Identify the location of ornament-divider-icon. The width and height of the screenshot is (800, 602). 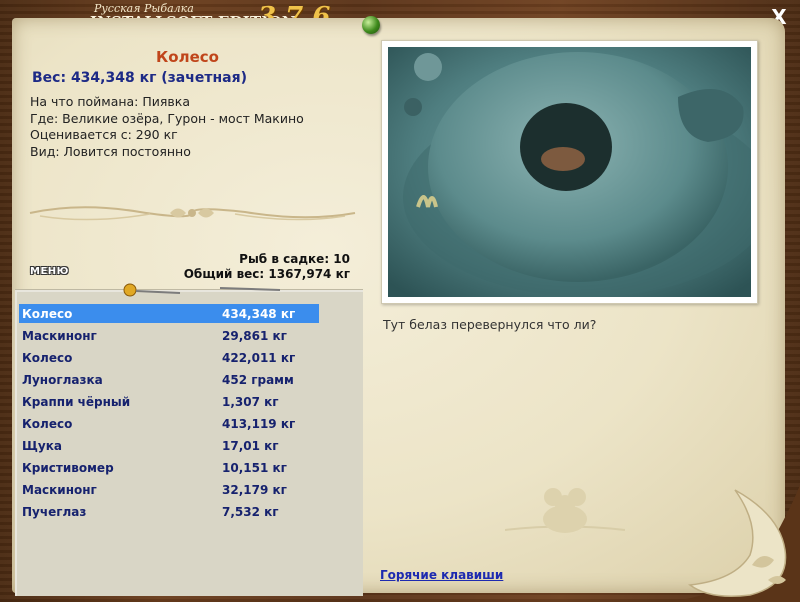
(192, 213).